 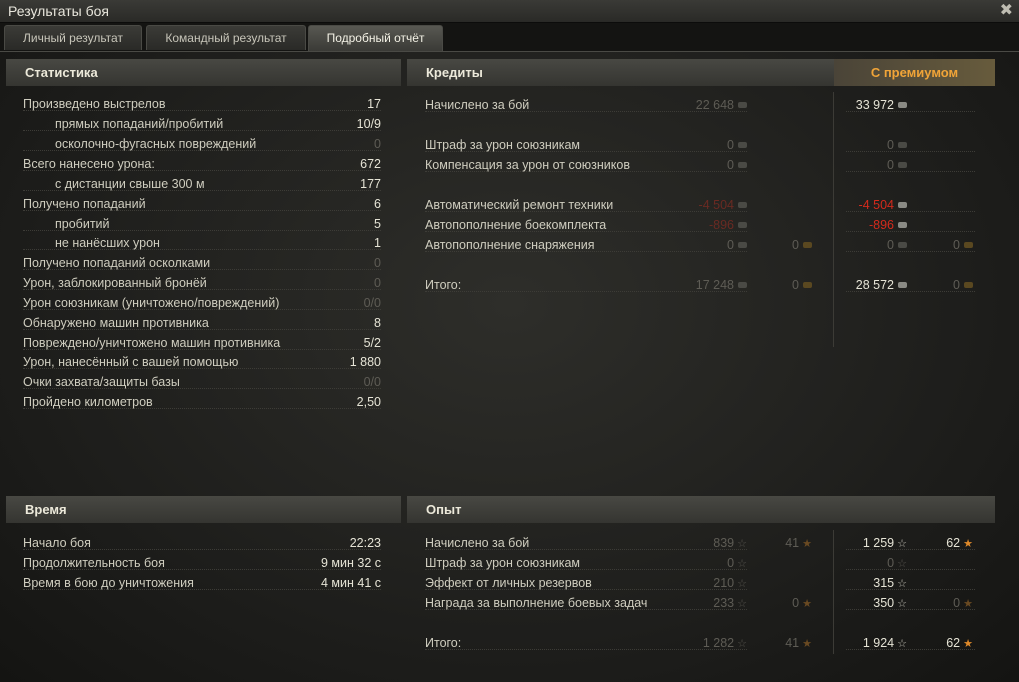 What do you see at coordinates (477, 105) in the screenshot?
I see `credit-label: Начислено за бой` at bounding box center [477, 105].